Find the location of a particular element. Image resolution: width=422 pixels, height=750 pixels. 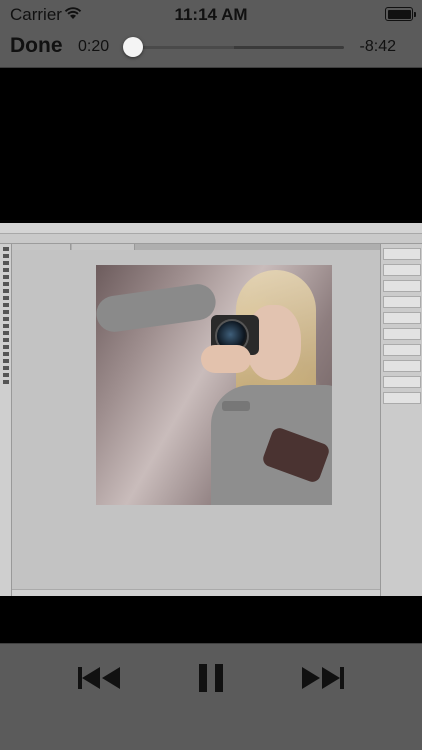

player-top-bar: Done 0:20 -8:42 is located at coordinates (211, 49).